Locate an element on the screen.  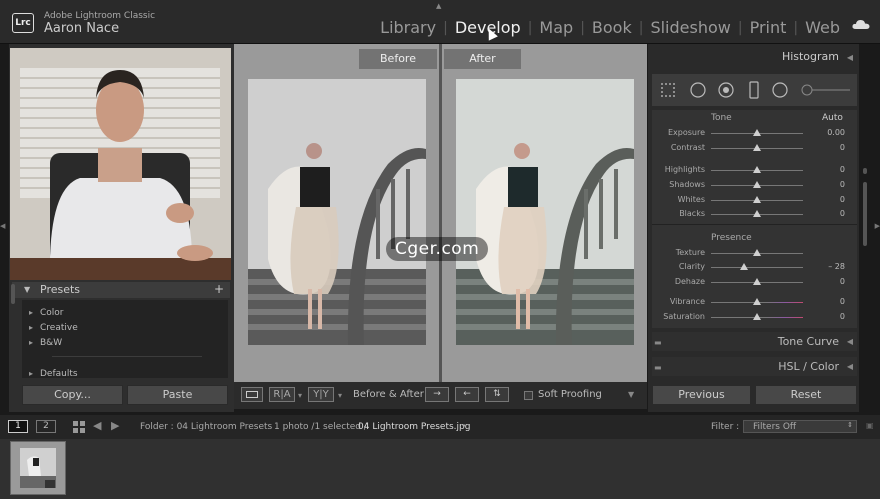
right-scroll-thumb-top is located at coordinates (865, 171).